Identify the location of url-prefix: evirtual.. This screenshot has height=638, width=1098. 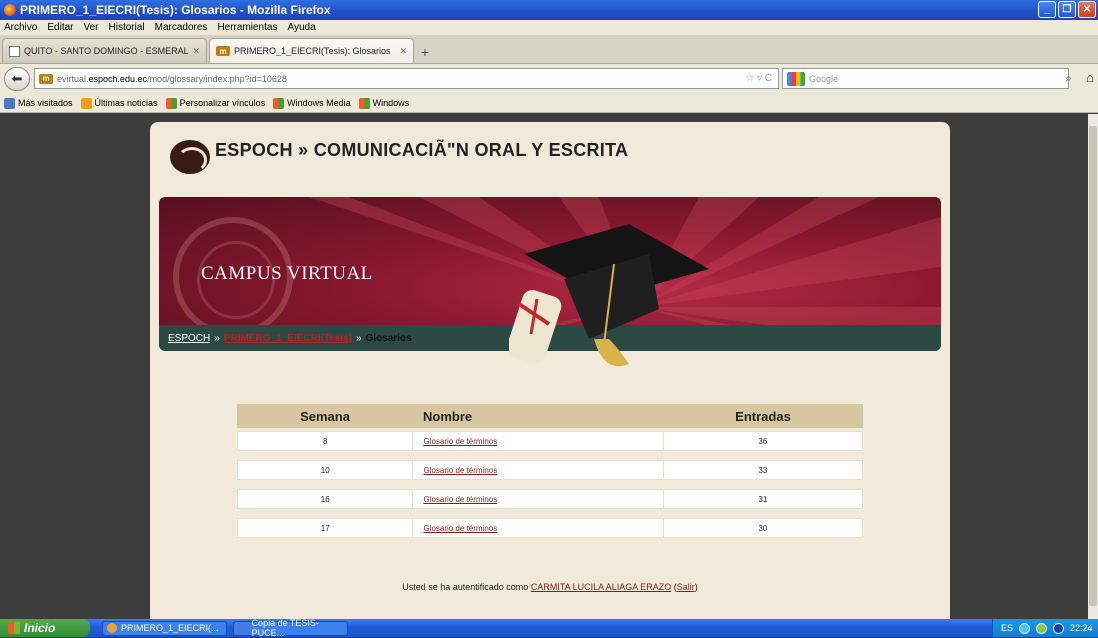
(73, 78).